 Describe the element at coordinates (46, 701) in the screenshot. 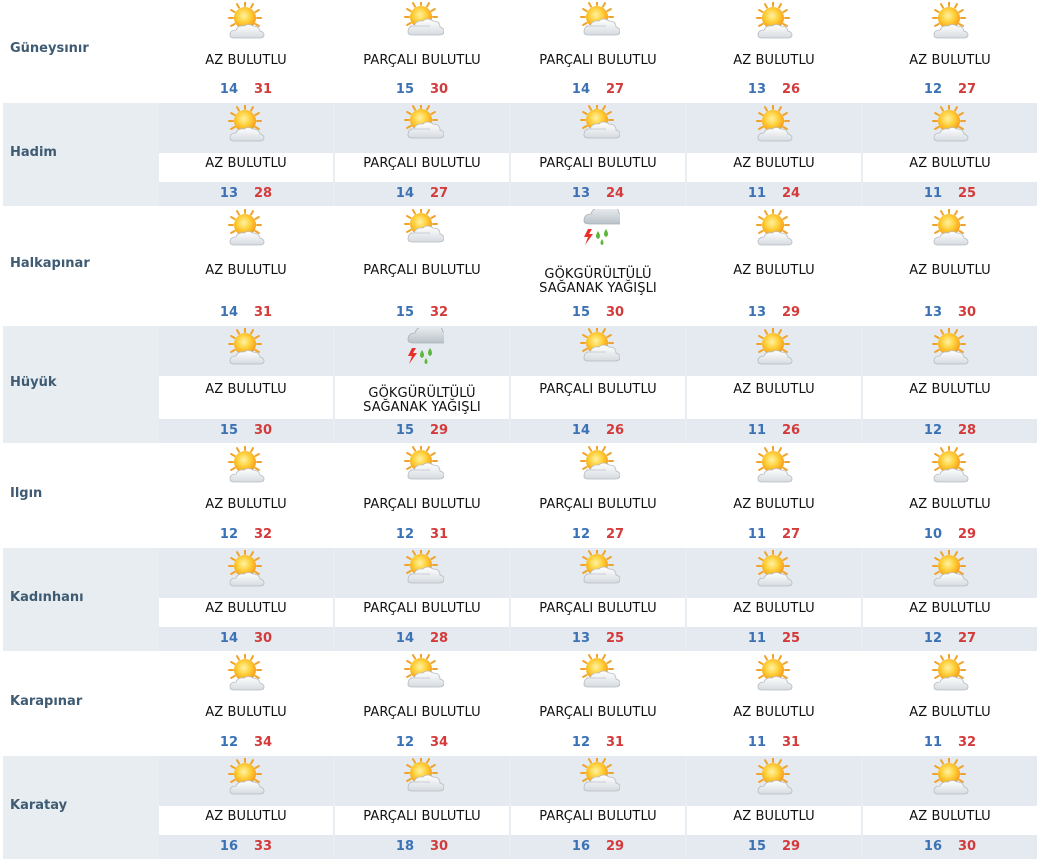

I see `city-name: Karapınar` at that location.